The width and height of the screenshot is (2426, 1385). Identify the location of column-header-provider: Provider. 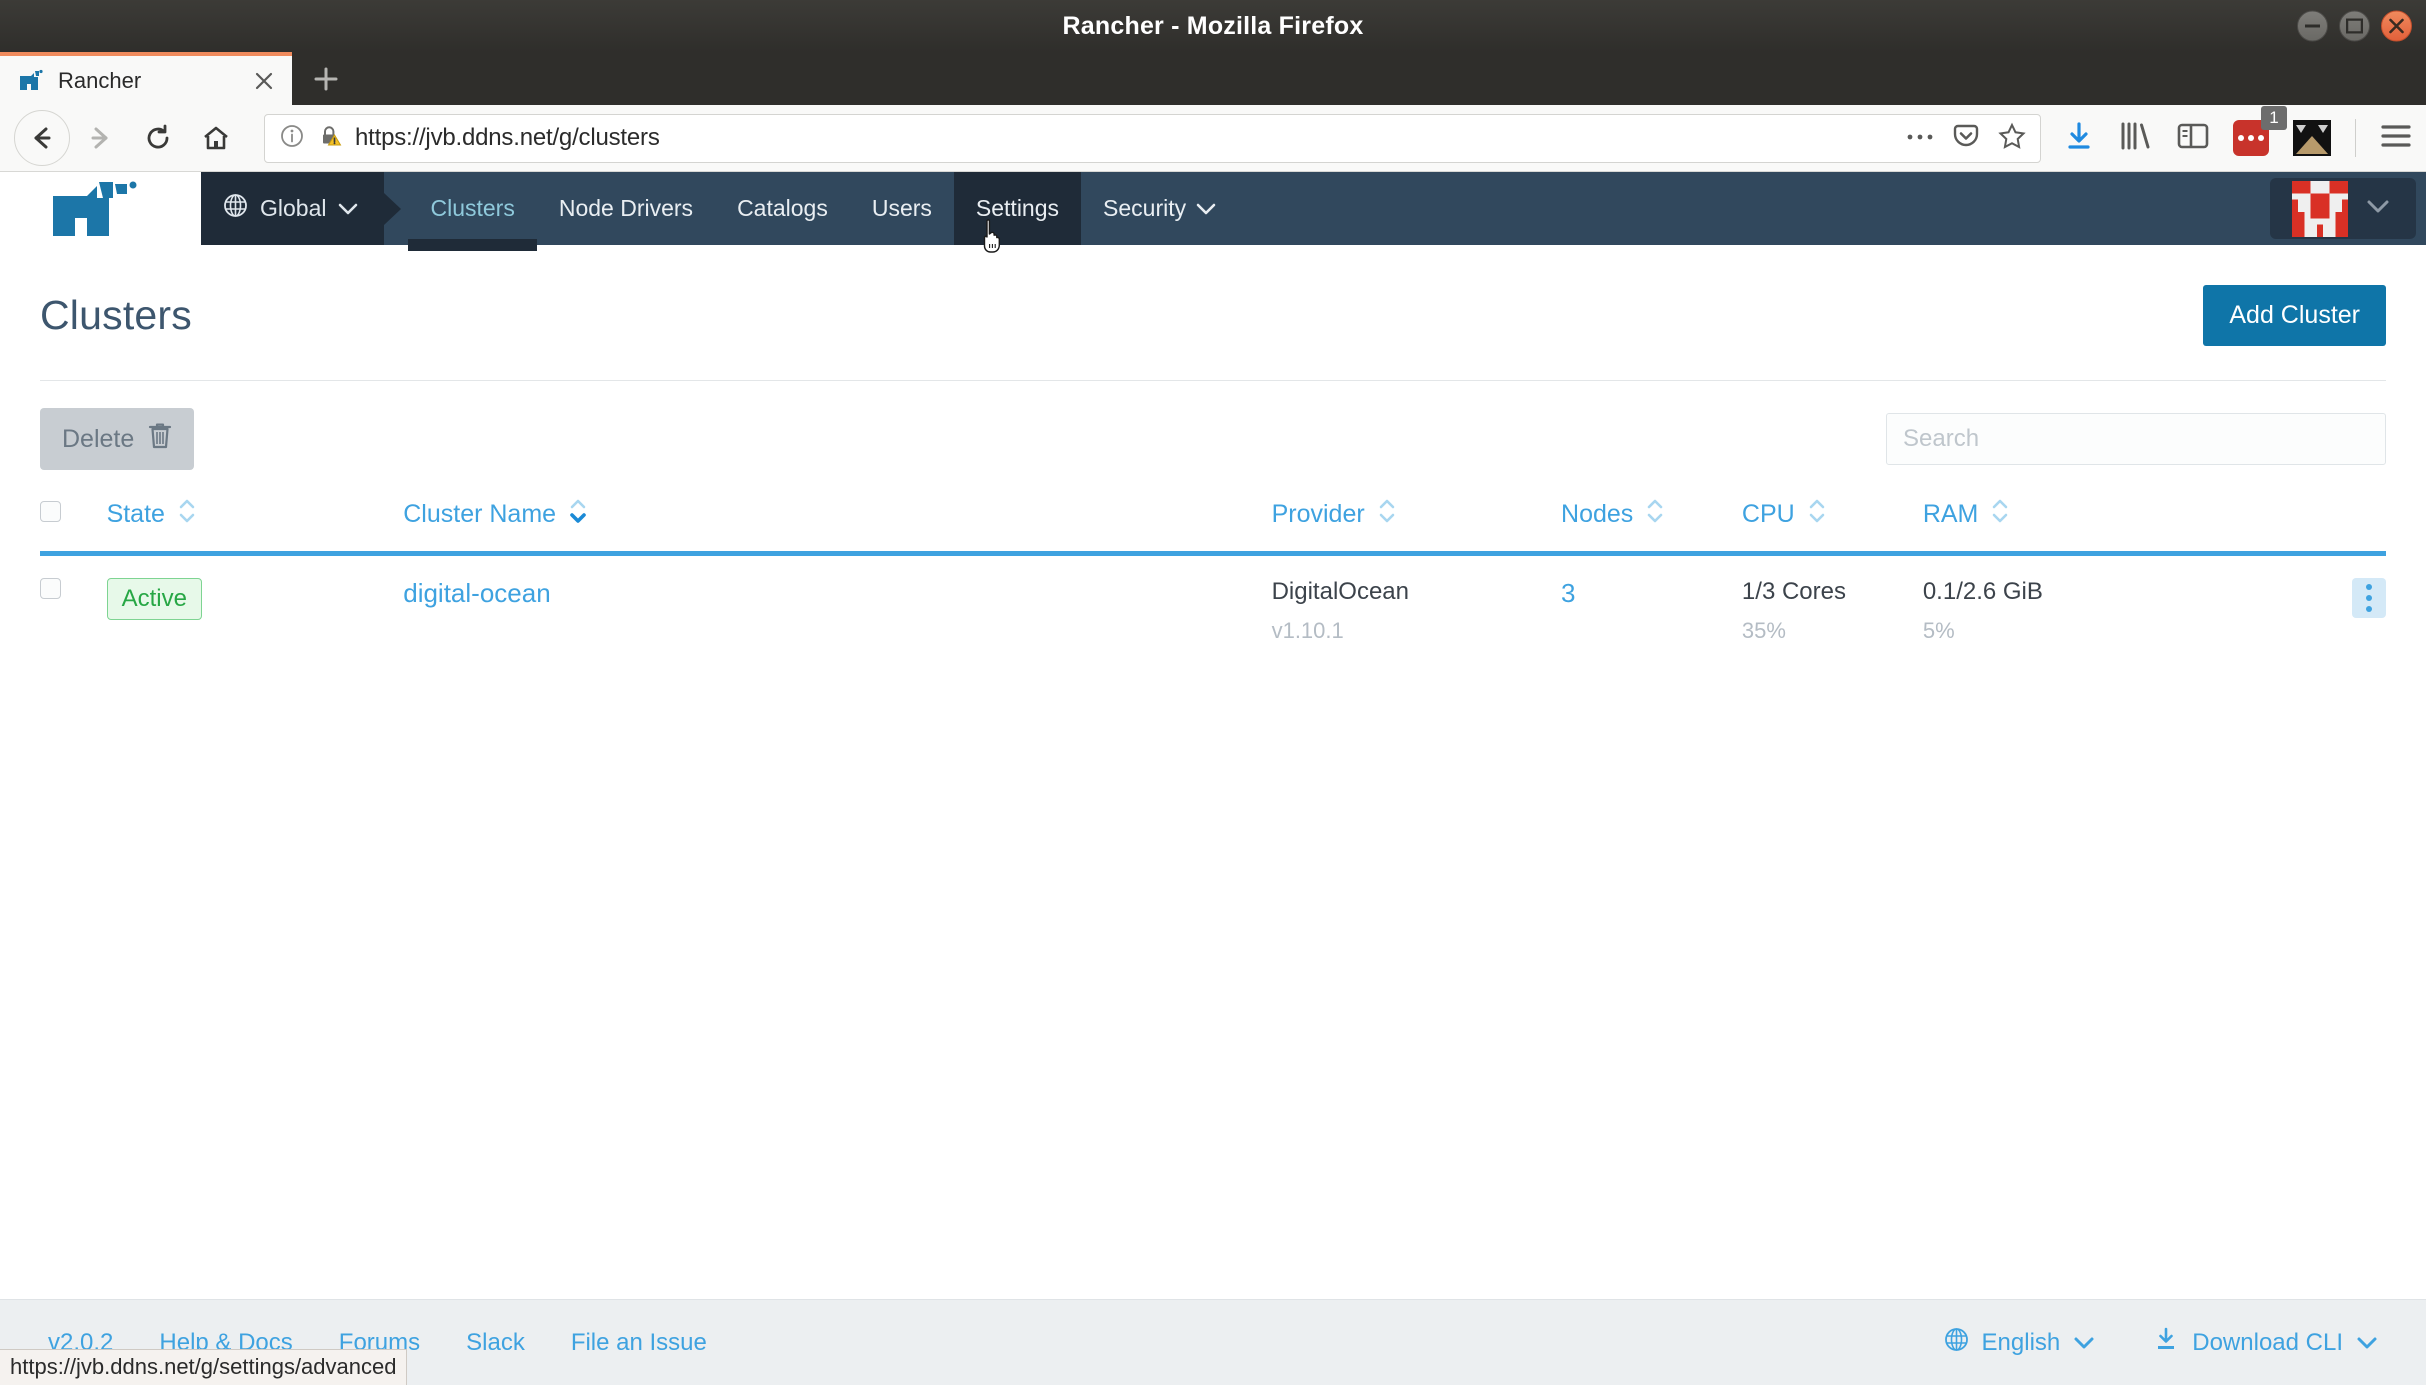
(1416, 521).